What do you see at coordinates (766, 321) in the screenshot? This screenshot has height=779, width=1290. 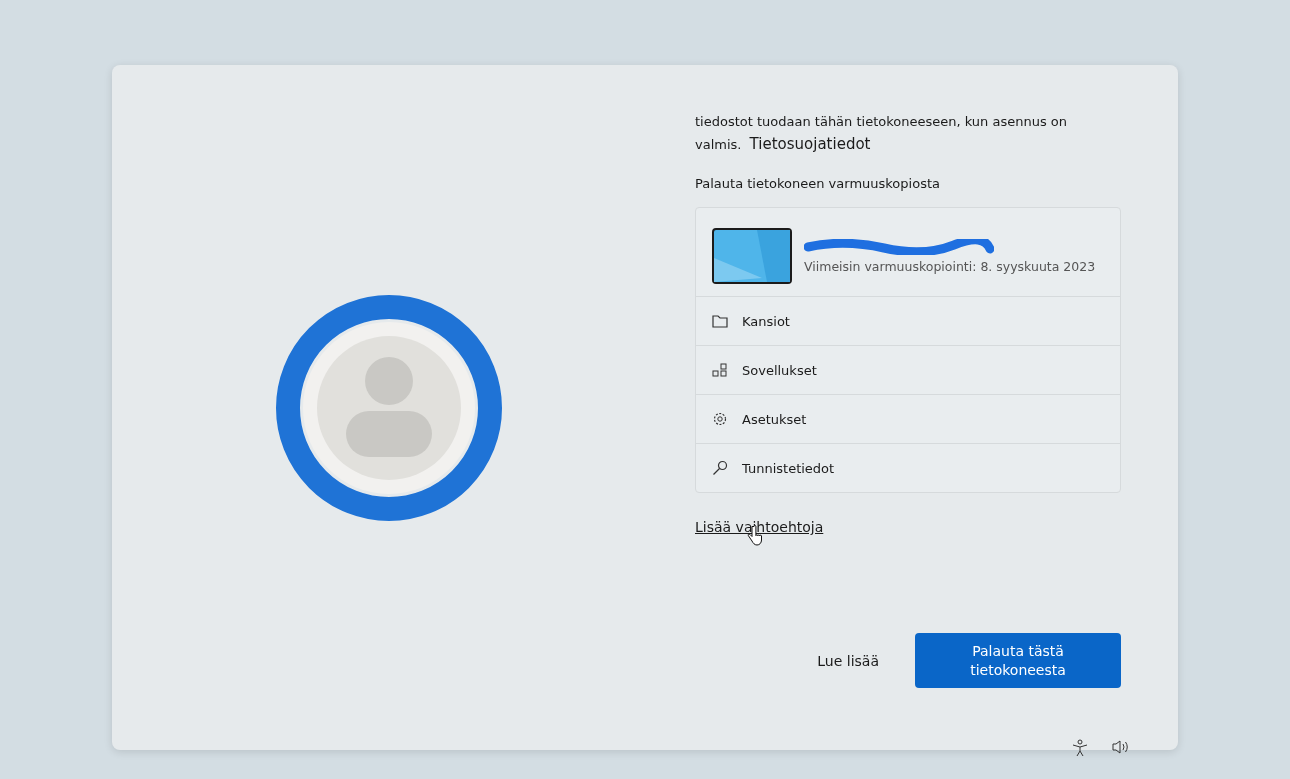 I see `backup-item-label: Kansiot` at bounding box center [766, 321].